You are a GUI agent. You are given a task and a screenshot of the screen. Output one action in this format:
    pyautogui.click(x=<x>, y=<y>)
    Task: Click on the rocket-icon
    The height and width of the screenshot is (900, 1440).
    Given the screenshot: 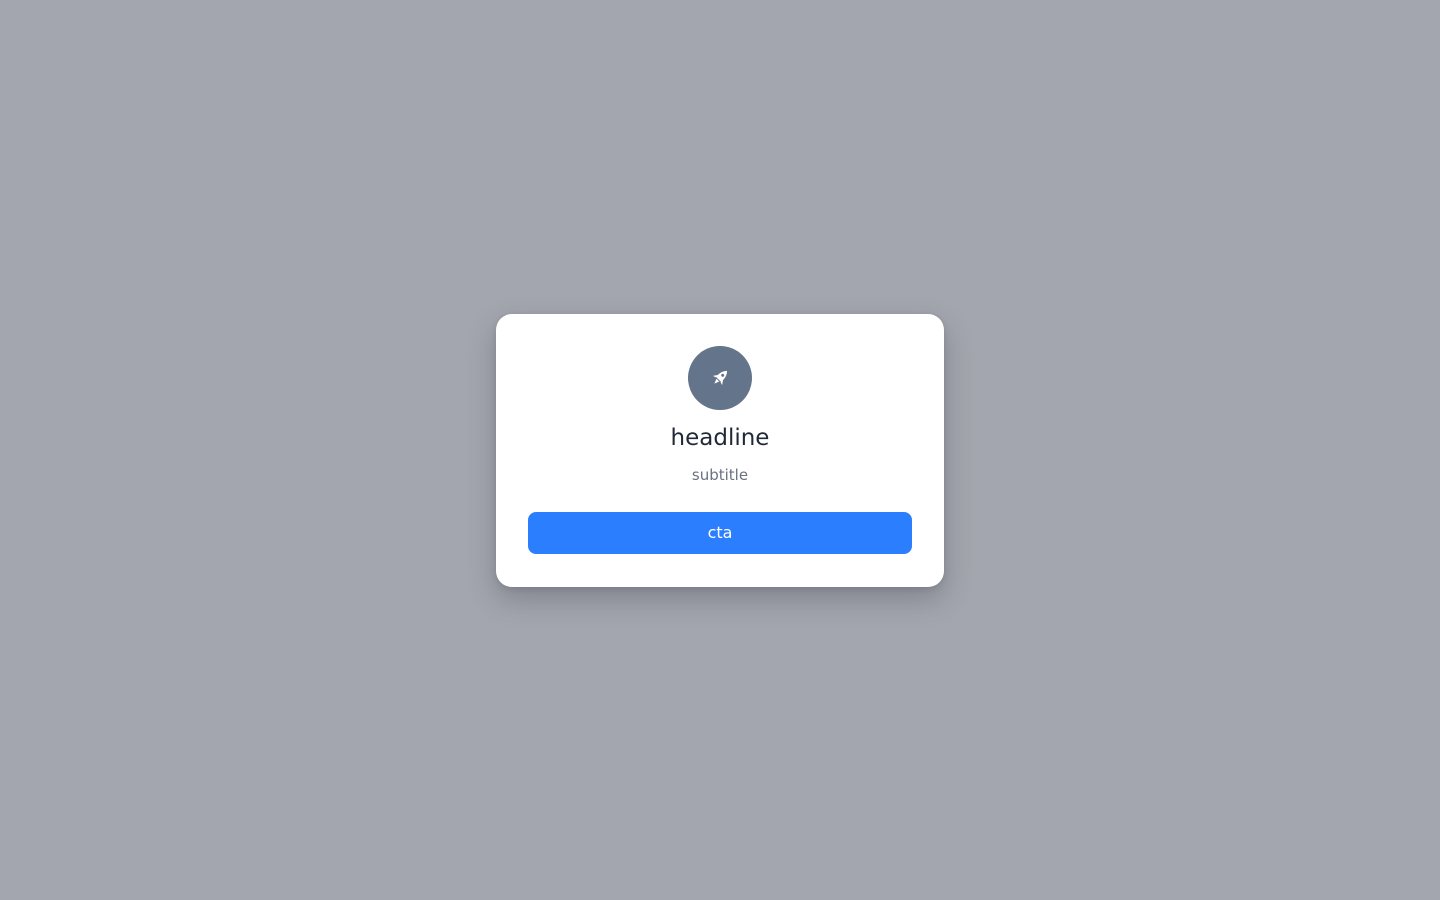 What is the action you would take?
    pyautogui.click(x=720, y=378)
    